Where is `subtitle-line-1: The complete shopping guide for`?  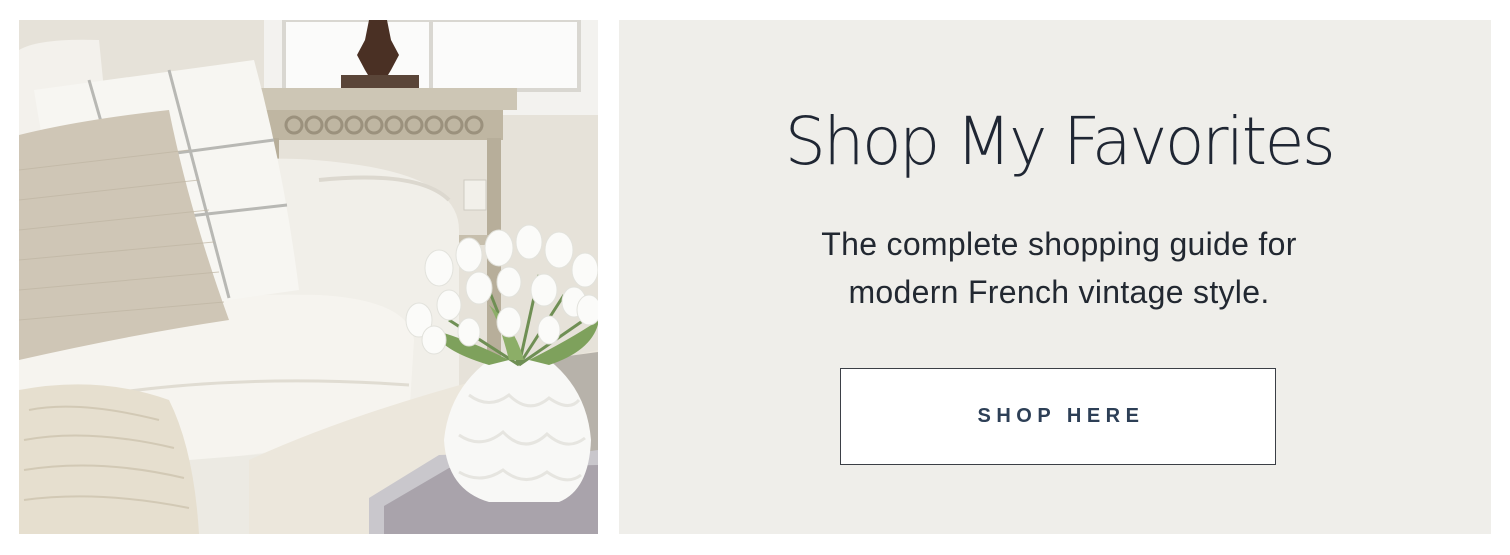 subtitle-line-1: The complete shopping guide for is located at coordinates (1059, 244).